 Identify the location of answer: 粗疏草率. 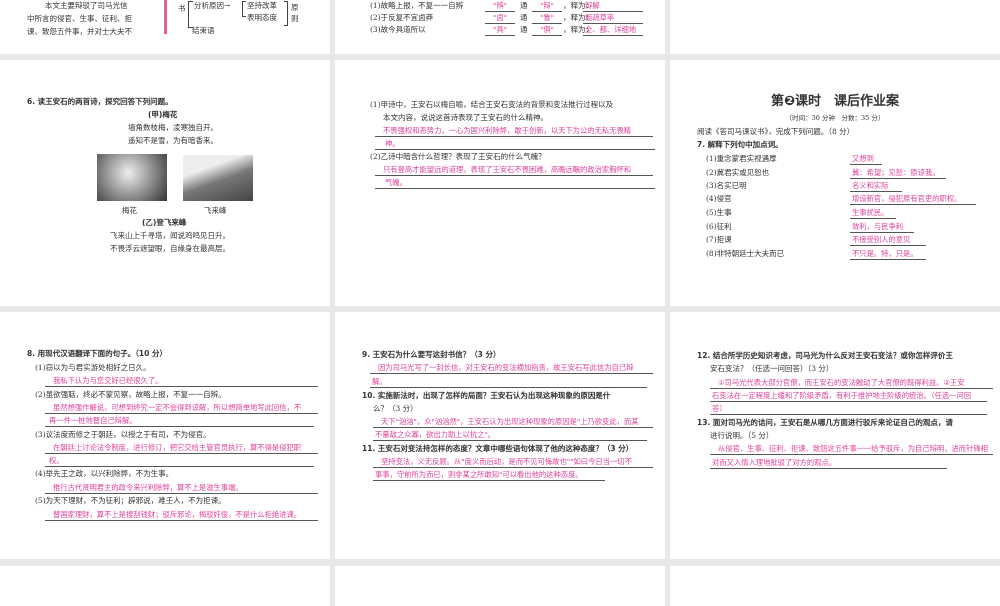
(613, 18).